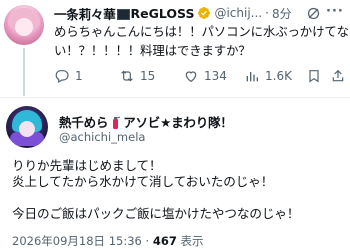 Image resolution: width=350 pixels, height=249 pixels. I want to click on monitor-emoji-icon, so click(123, 14).